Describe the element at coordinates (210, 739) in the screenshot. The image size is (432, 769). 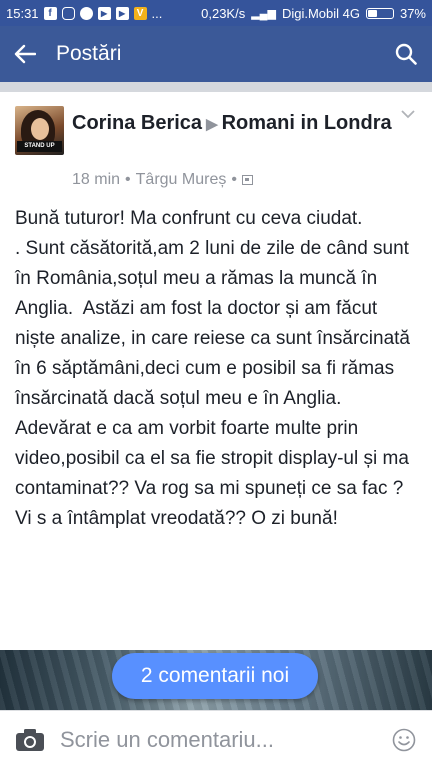
I see `comment-input` at that location.